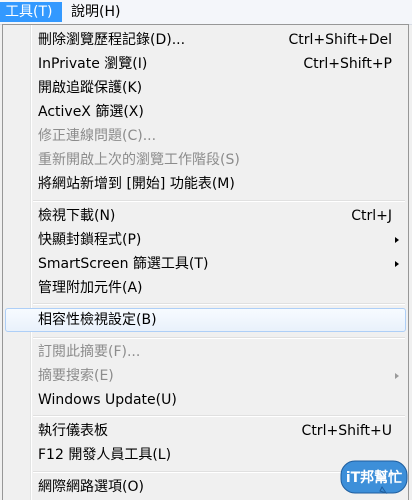 The width and height of the screenshot is (412, 500). Describe the element at coordinates (107, 400) in the screenshot. I see `menu-item-label: Windows Update(U)` at that location.